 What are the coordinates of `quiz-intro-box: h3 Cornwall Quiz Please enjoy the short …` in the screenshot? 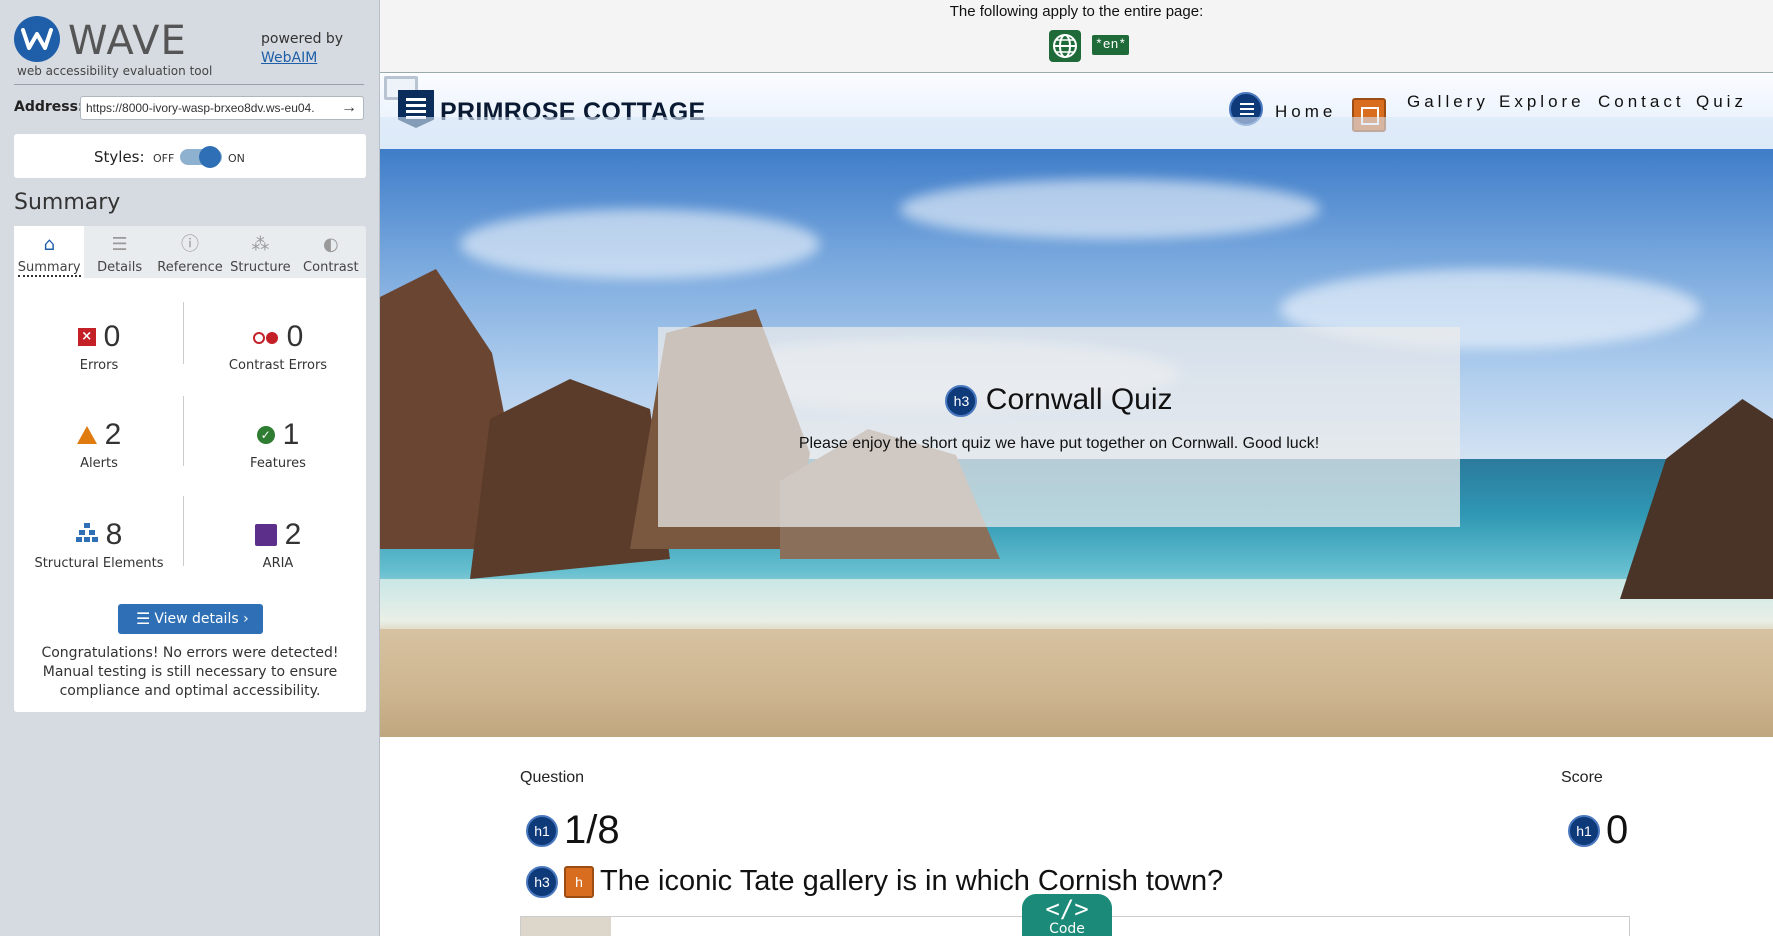 It's located at (1059, 427).